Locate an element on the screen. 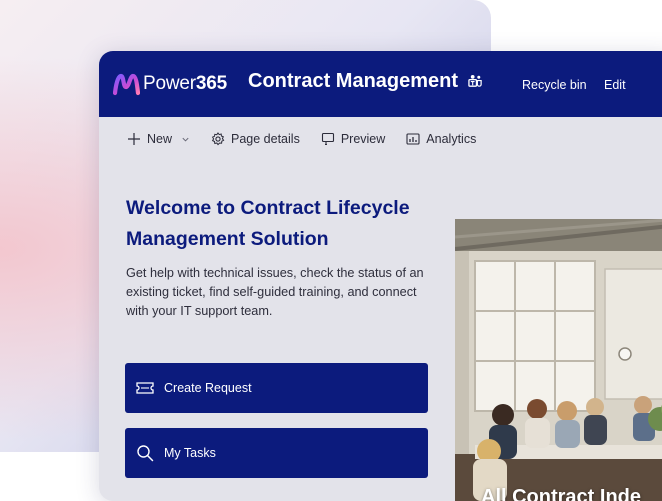 Image resolution: width=662 pixels, height=501 pixels. my-tasks-button: My Tasks is located at coordinates (276, 453).